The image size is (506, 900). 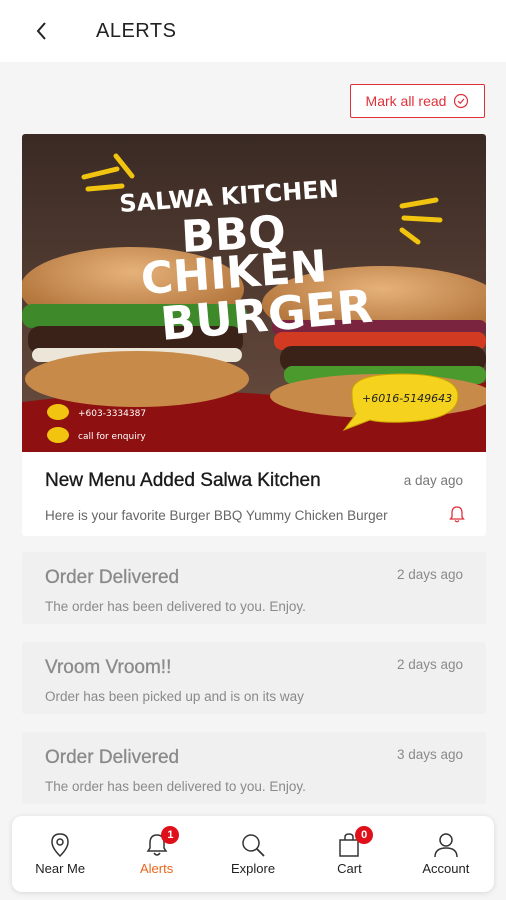 I want to click on alerts-badge: 1, so click(x=170, y=835).